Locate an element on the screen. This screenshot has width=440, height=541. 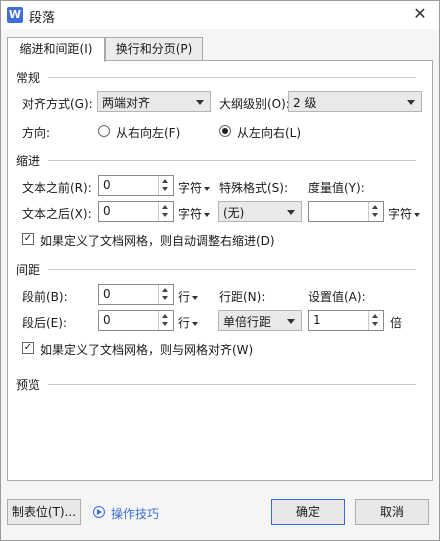
preview-area is located at coordinates (219, 434).